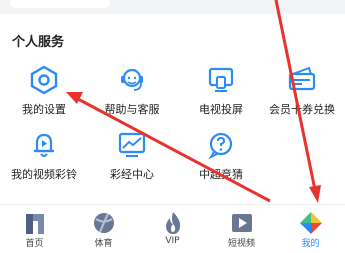 The image size is (345, 253). I want to click on ticket-card-icon, so click(302, 78).